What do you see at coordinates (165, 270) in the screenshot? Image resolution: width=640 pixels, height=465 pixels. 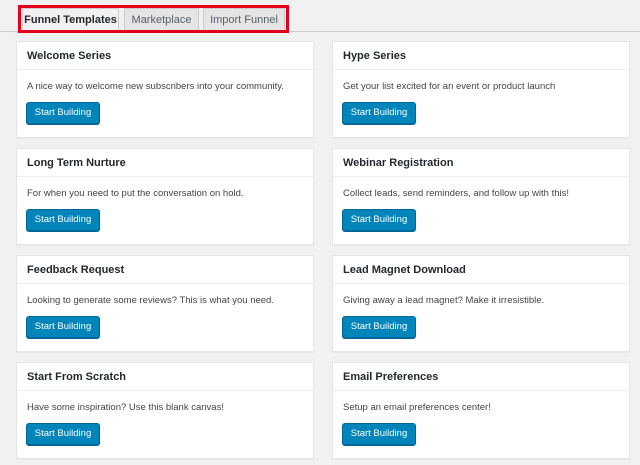 I see `card-title: Feedback Request` at bounding box center [165, 270].